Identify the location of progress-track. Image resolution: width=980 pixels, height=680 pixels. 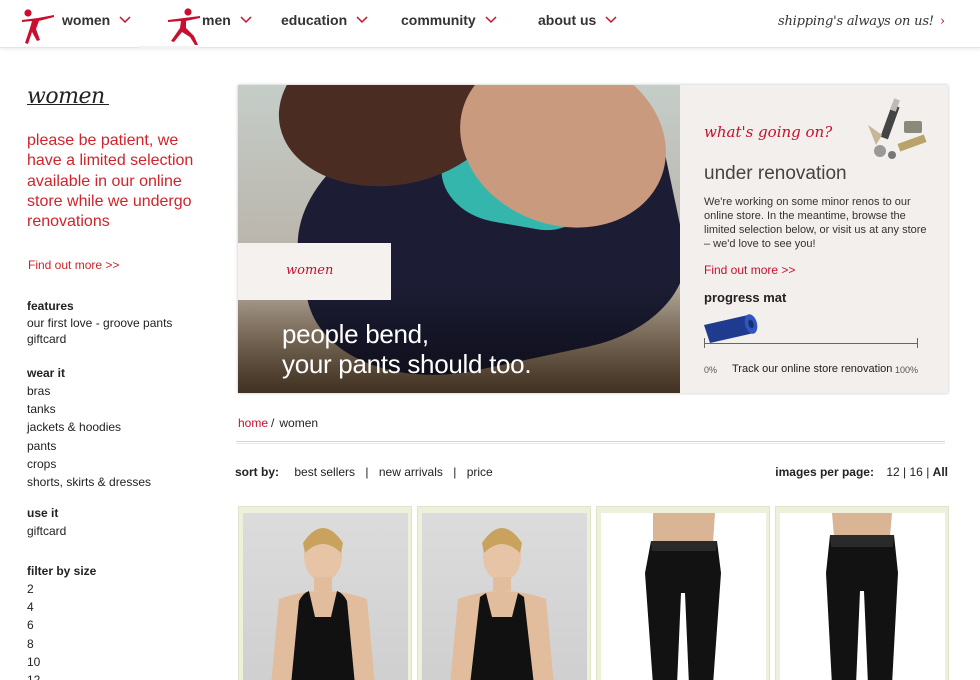
(811, 343).